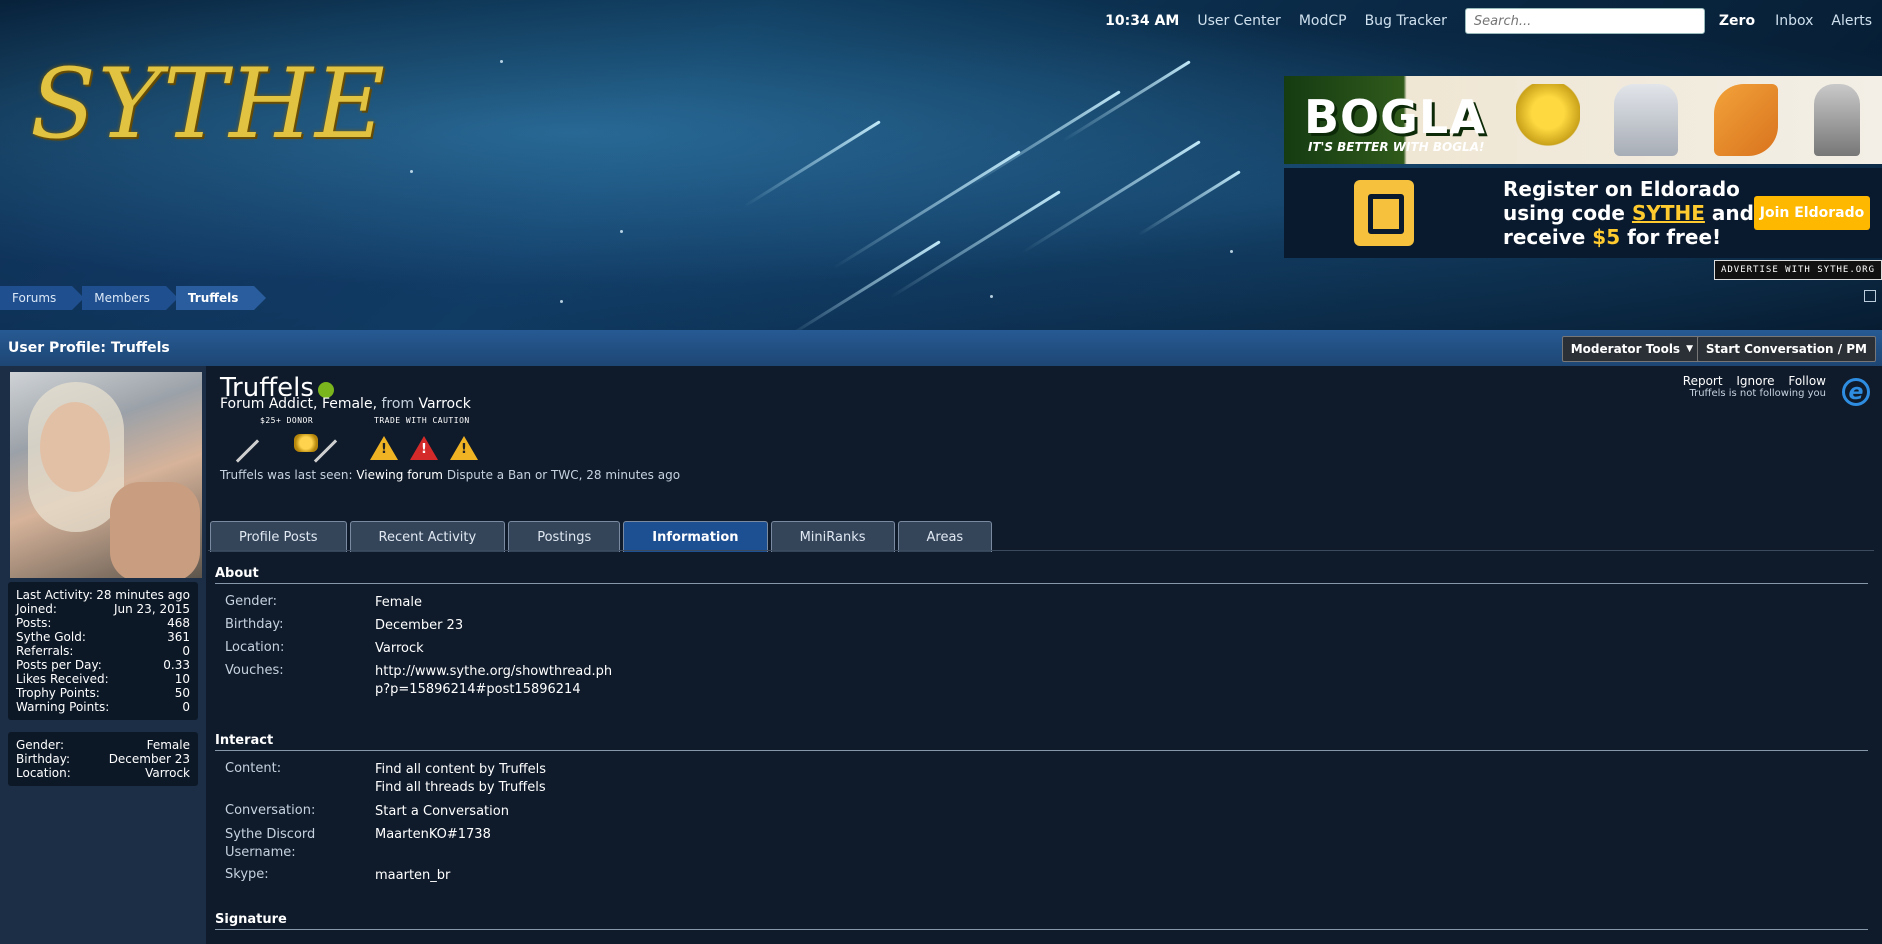  I want to click on clock-time: 10:34 AM, so click(1142, 21).